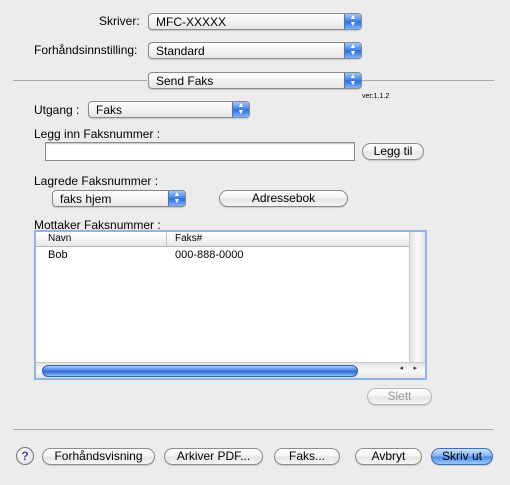 This screenshot has width=510, height=485. Describe the element at coordinates (97, 134) in the screenshot. I see `fax-entry-label: Legg inn Faksnummer :` at that location.